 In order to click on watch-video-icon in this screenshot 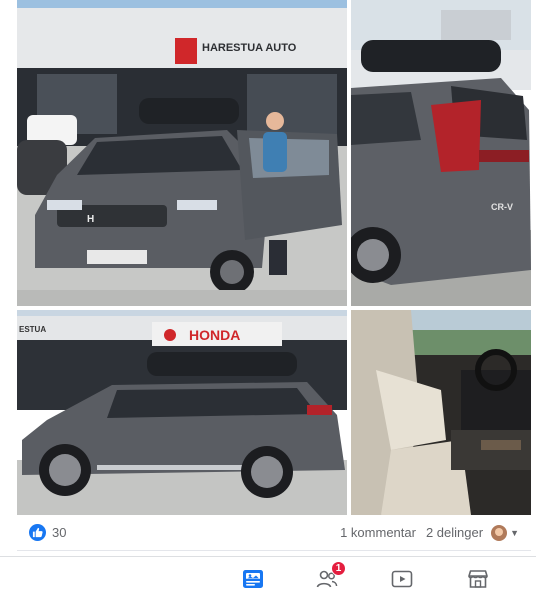, I will do `click(402, 579)`.